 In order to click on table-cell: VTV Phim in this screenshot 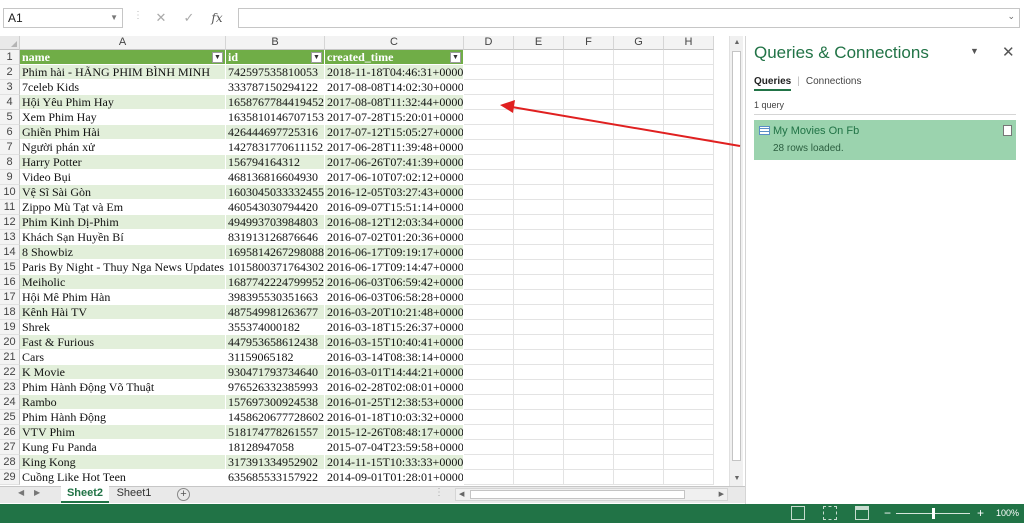, I will do `click(123, 432)`.